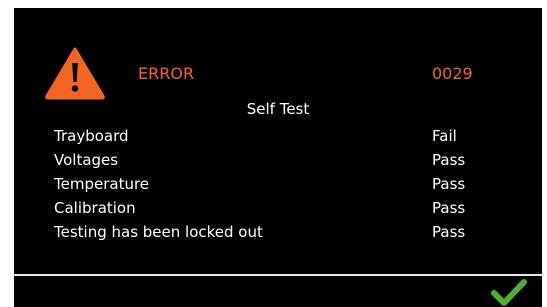 This screenshot has width=547, height=307. I want to click on warning-triangle-icon, so click(75, 73).